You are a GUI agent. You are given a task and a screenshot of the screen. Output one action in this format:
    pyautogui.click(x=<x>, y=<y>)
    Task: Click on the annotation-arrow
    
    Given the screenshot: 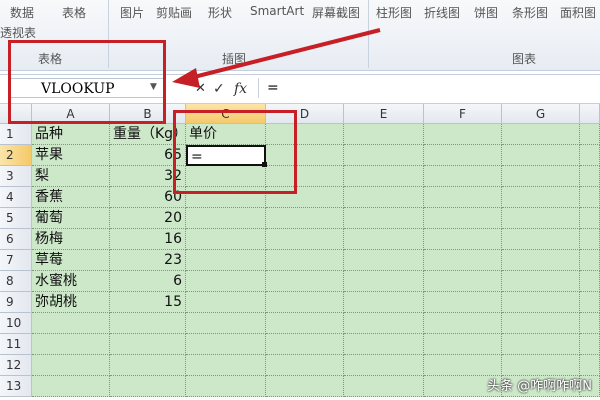 What is the action you would take?
    pyautogui.click(x=276, y=58)
    